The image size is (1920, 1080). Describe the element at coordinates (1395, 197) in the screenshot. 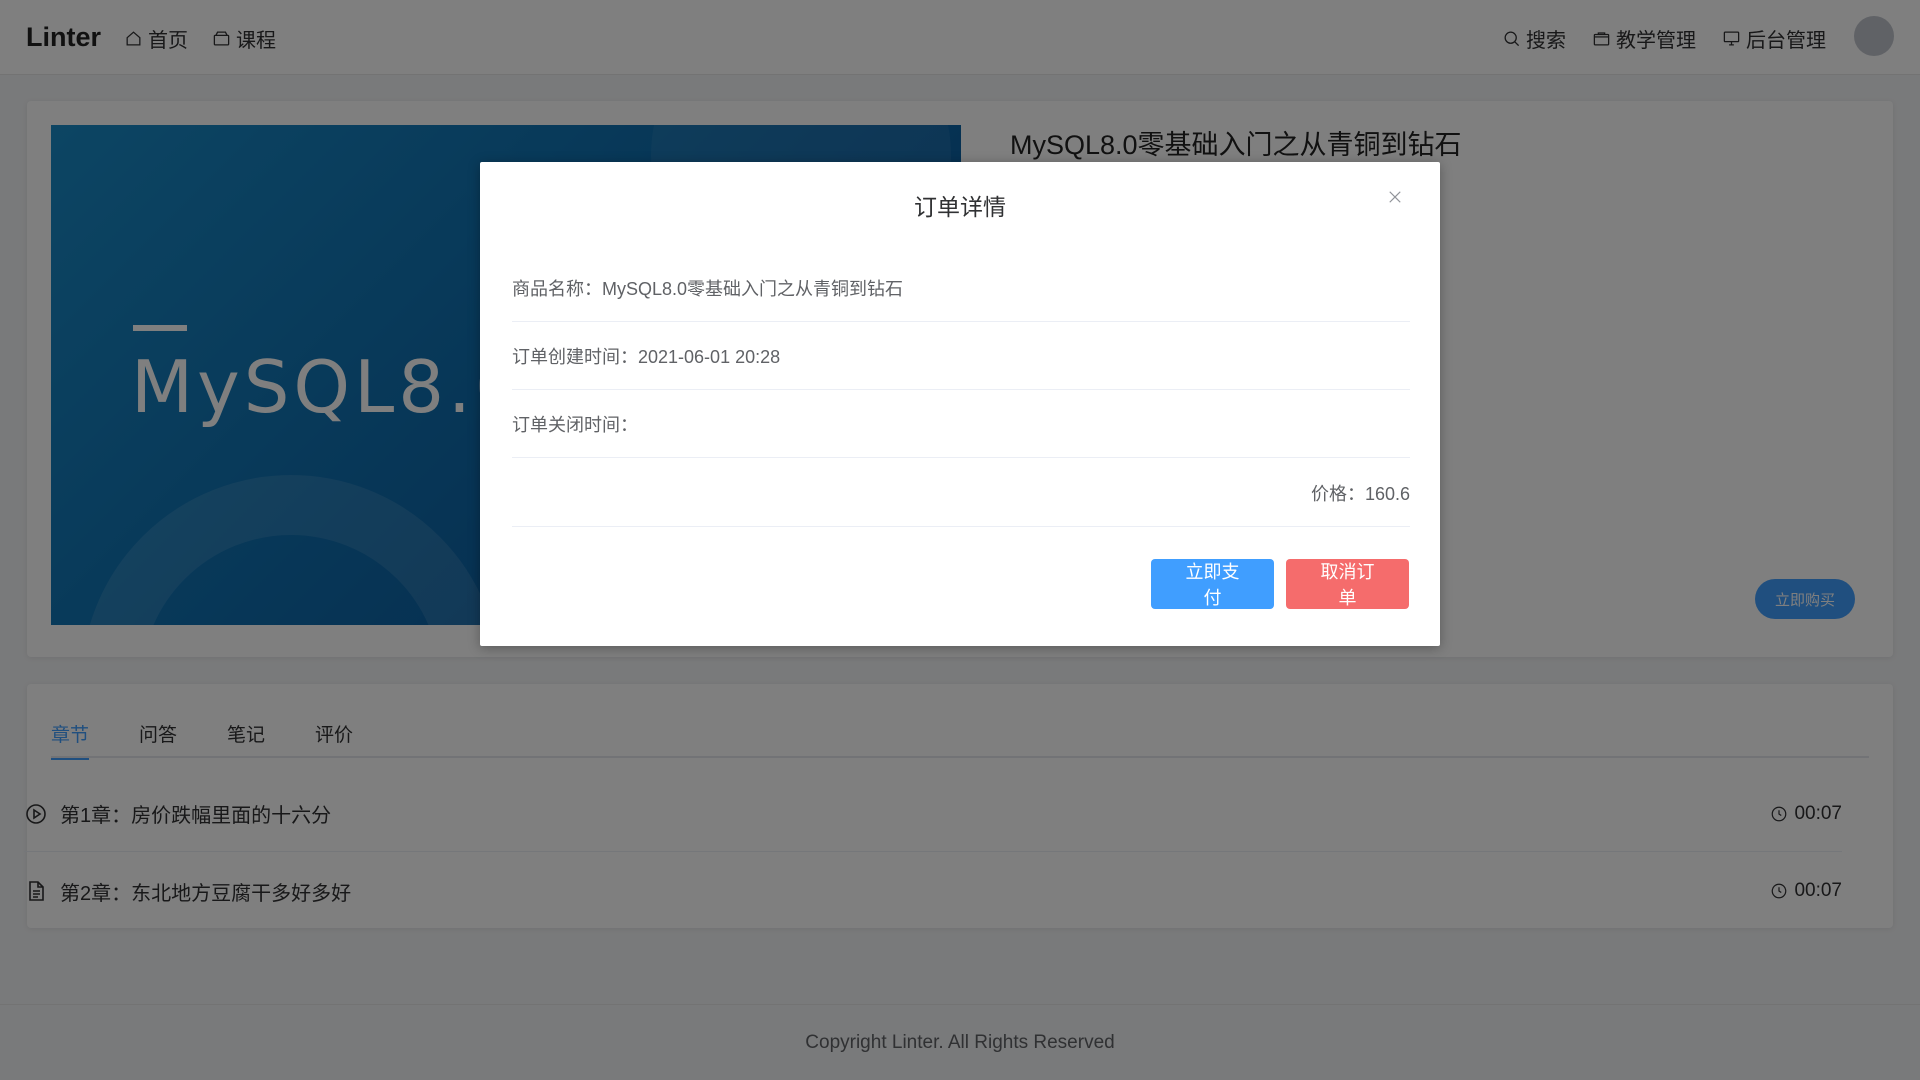

I see `close-icon` at that location.